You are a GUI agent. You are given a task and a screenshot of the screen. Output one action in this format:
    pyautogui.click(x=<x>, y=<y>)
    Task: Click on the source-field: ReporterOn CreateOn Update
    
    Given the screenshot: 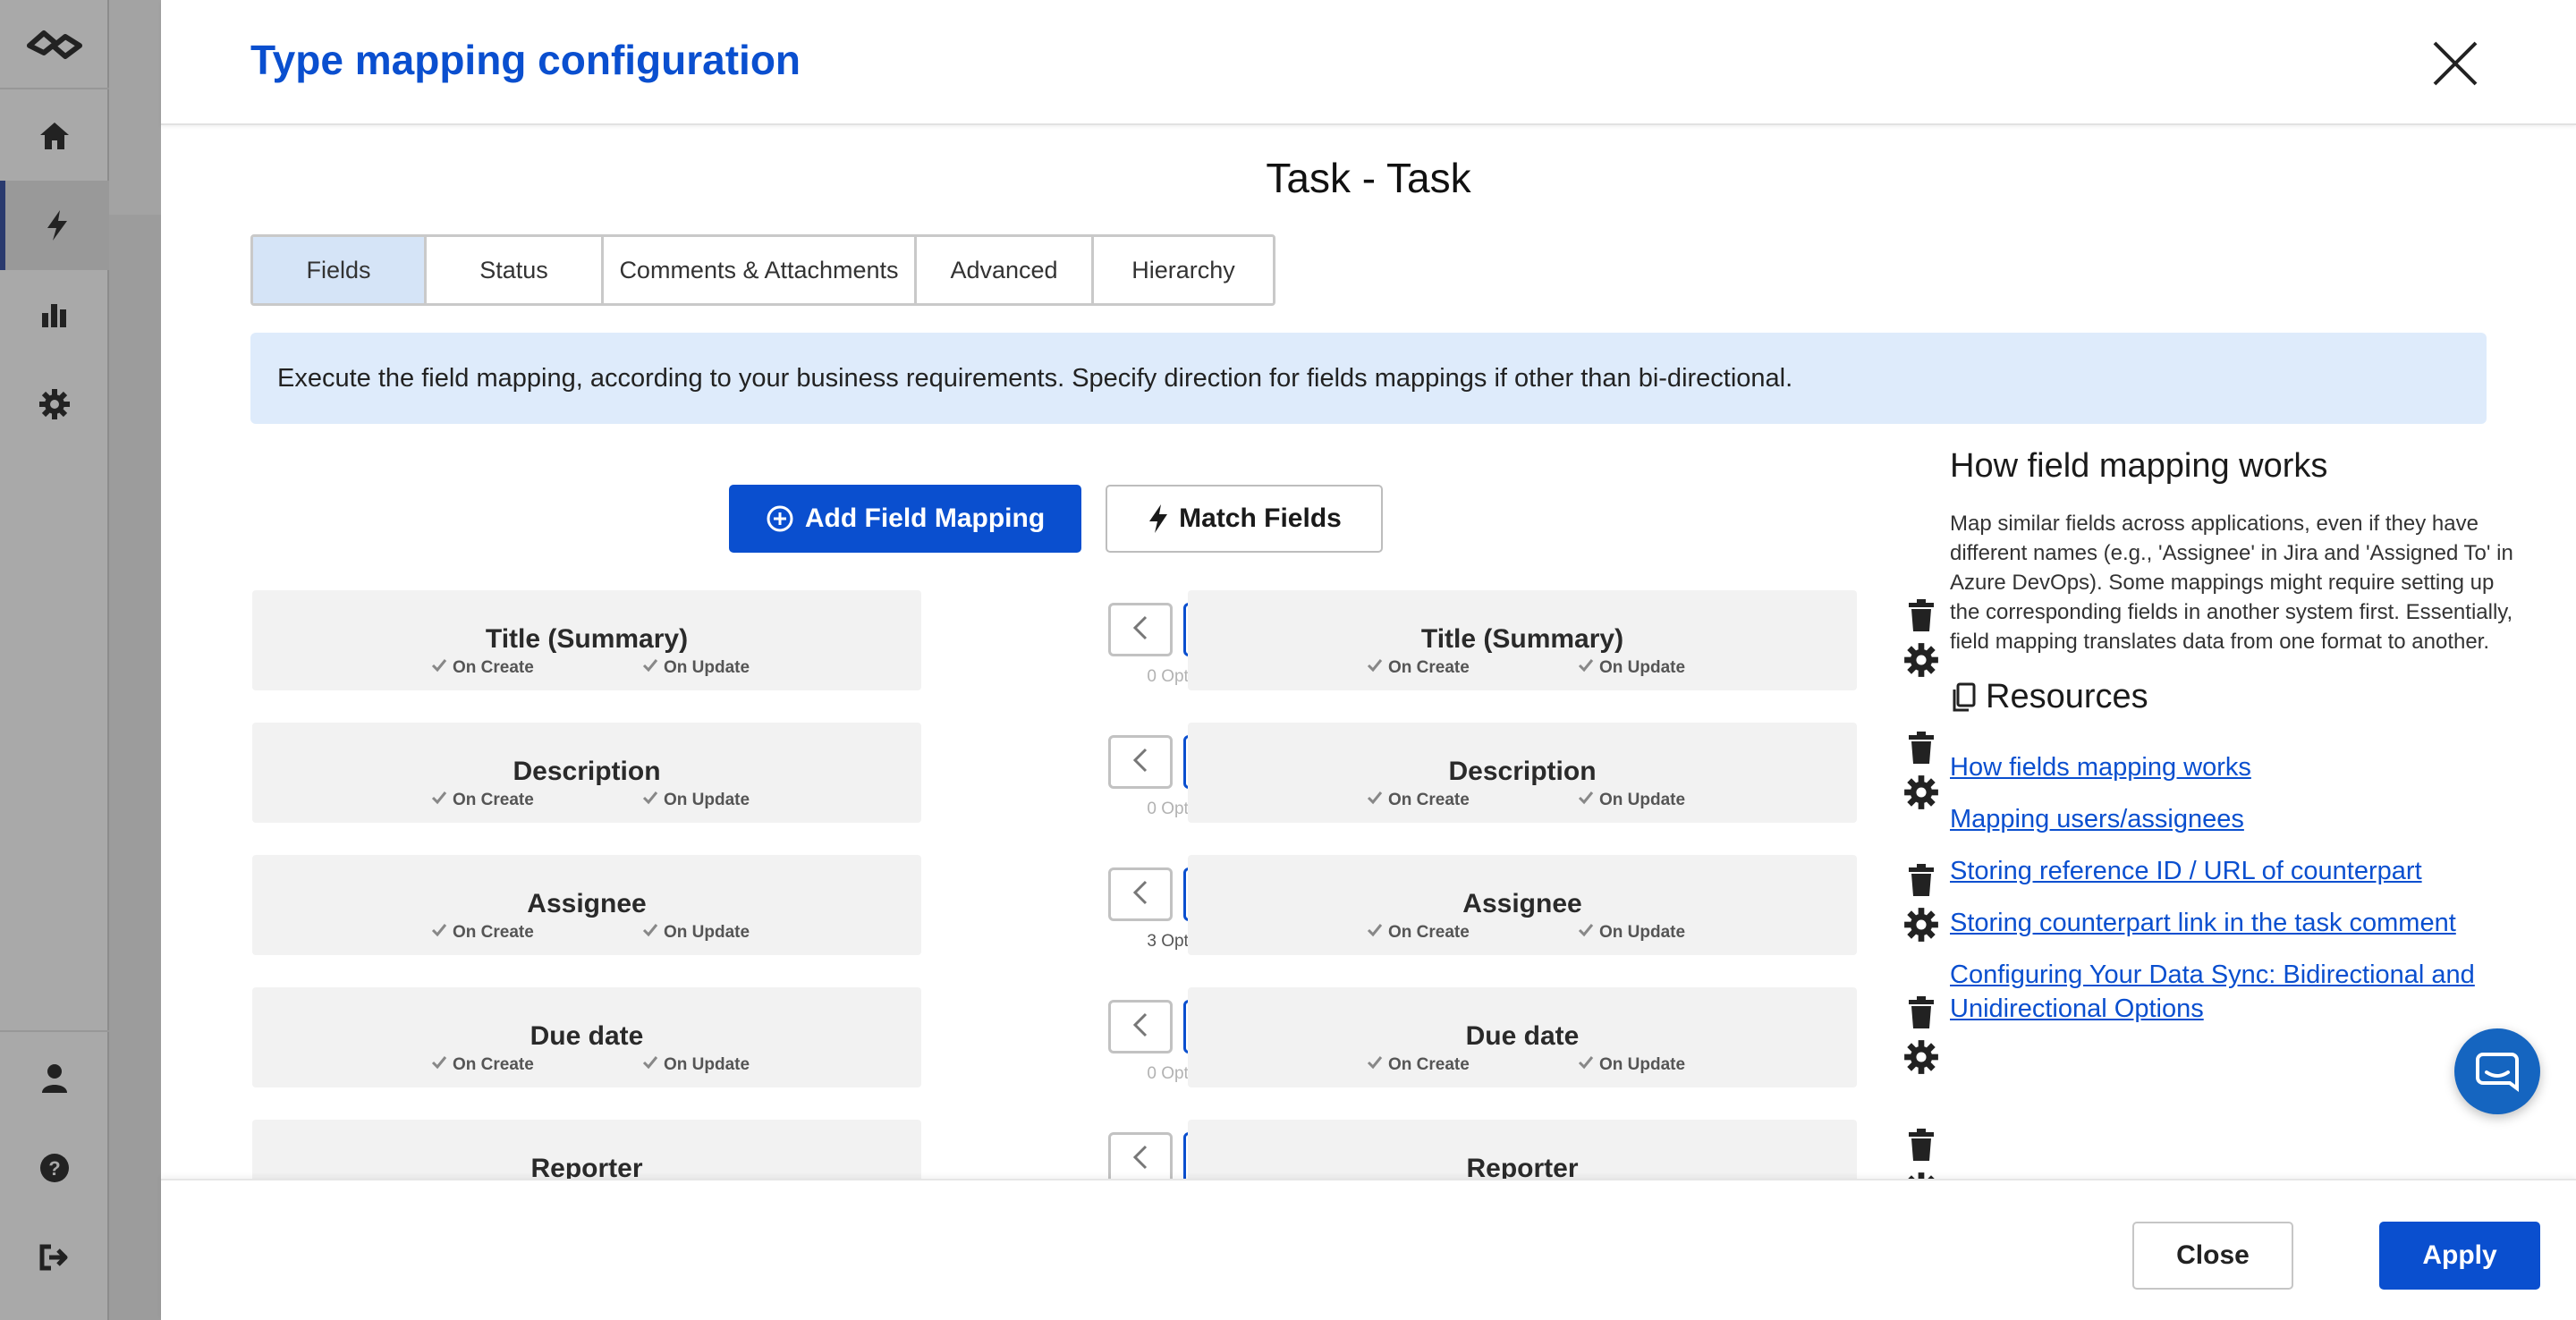 What is the action you would take?
    pyautogui.click(x=586, y=1149)
    